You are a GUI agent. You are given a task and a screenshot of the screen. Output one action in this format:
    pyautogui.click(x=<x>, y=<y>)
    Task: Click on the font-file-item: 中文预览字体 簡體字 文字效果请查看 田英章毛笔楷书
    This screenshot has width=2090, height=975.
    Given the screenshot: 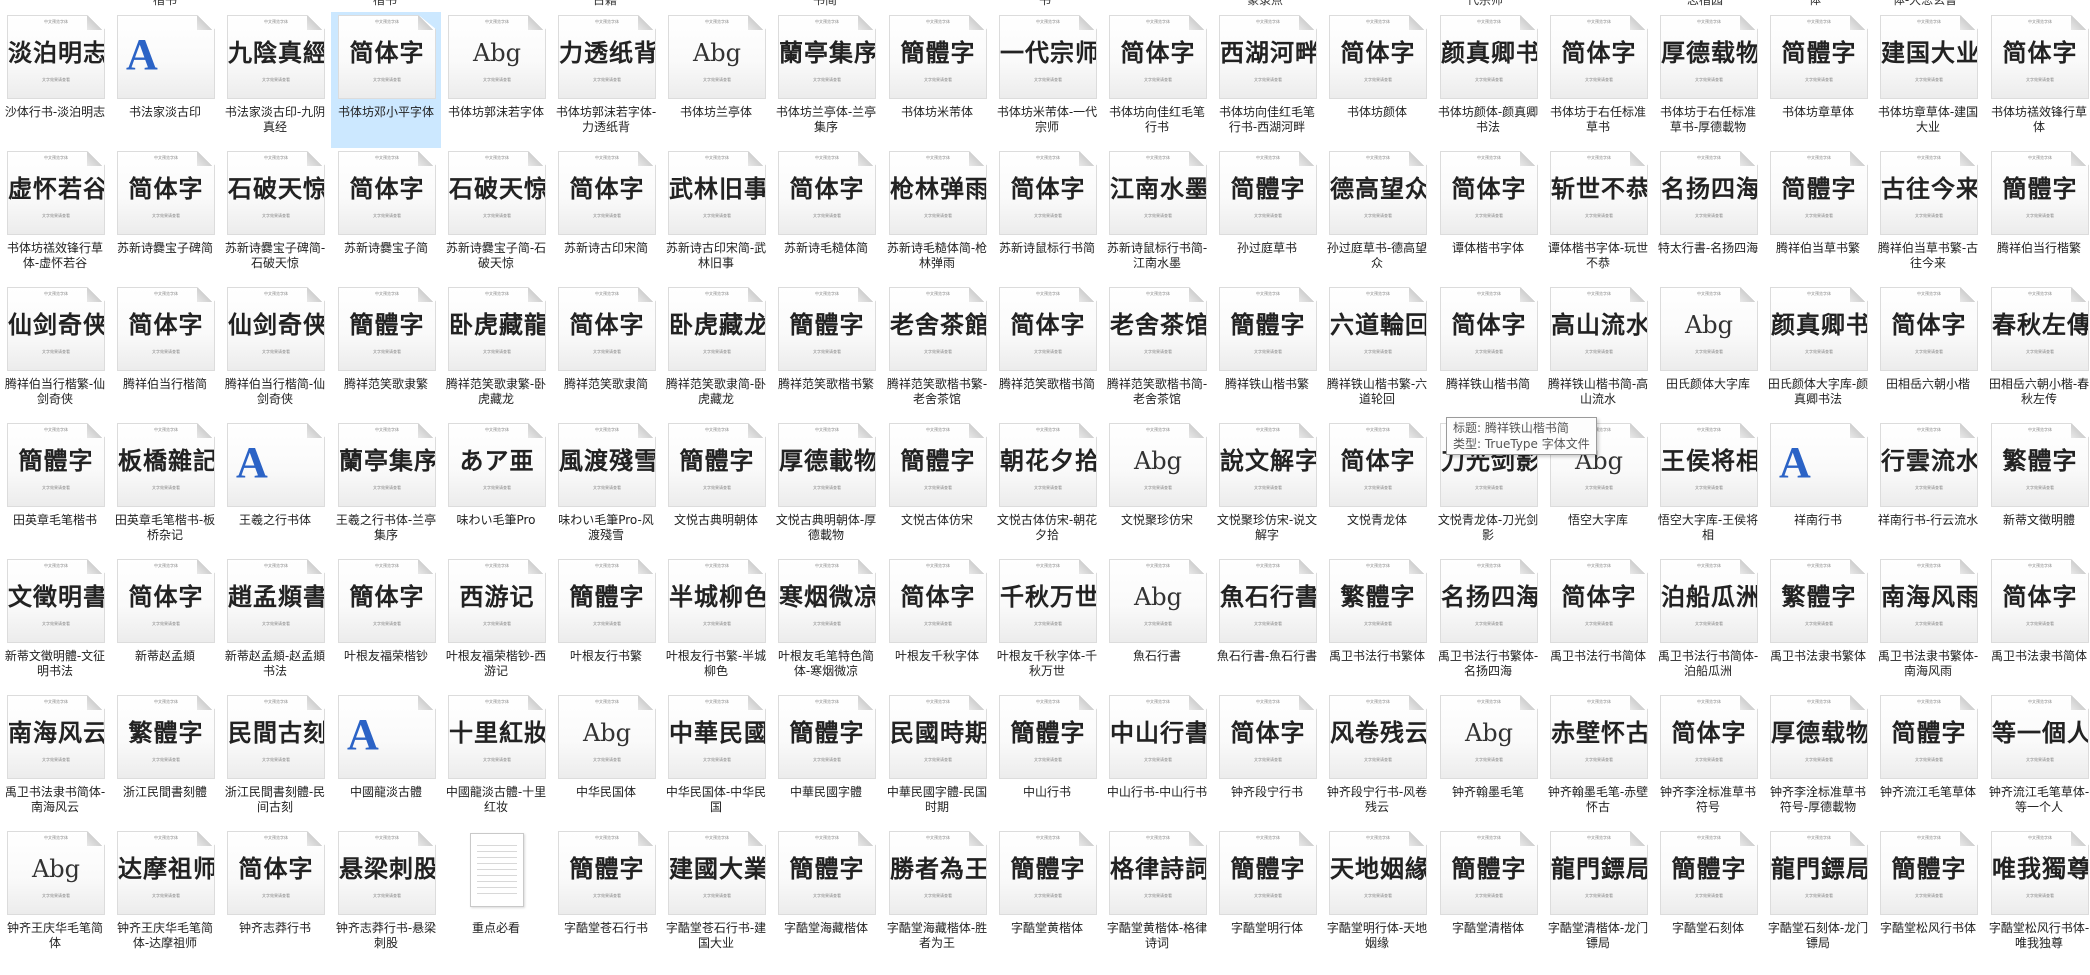 What is the action you would take?
    pyautogui.click(x=55, y=488)
    